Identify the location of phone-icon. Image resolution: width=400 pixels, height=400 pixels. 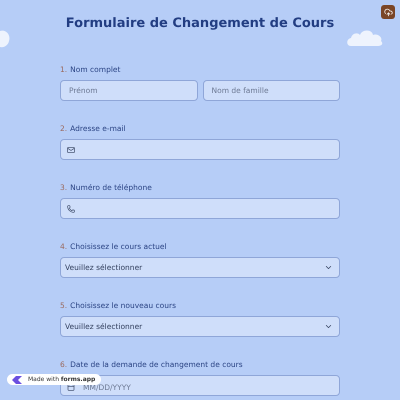
(71, 208).